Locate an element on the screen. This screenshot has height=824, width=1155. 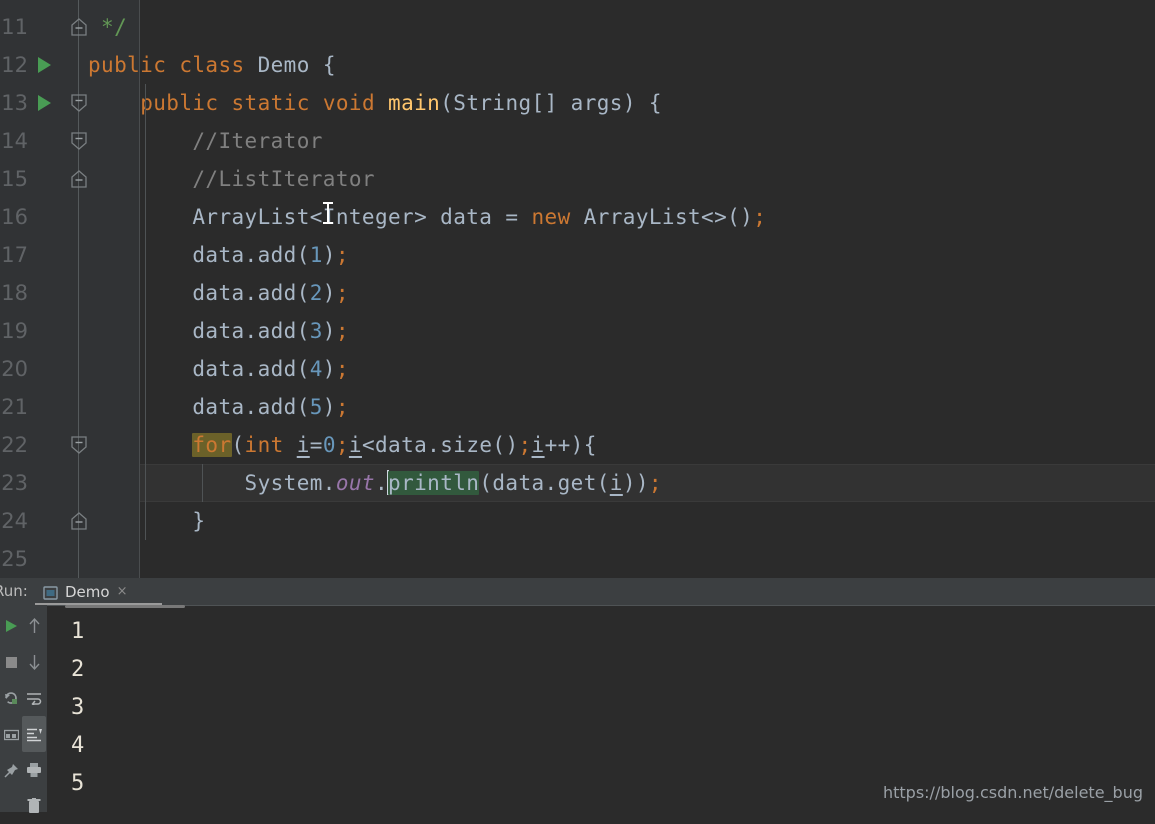
code-text: data.add(2); is located at coordinates (270, 293).